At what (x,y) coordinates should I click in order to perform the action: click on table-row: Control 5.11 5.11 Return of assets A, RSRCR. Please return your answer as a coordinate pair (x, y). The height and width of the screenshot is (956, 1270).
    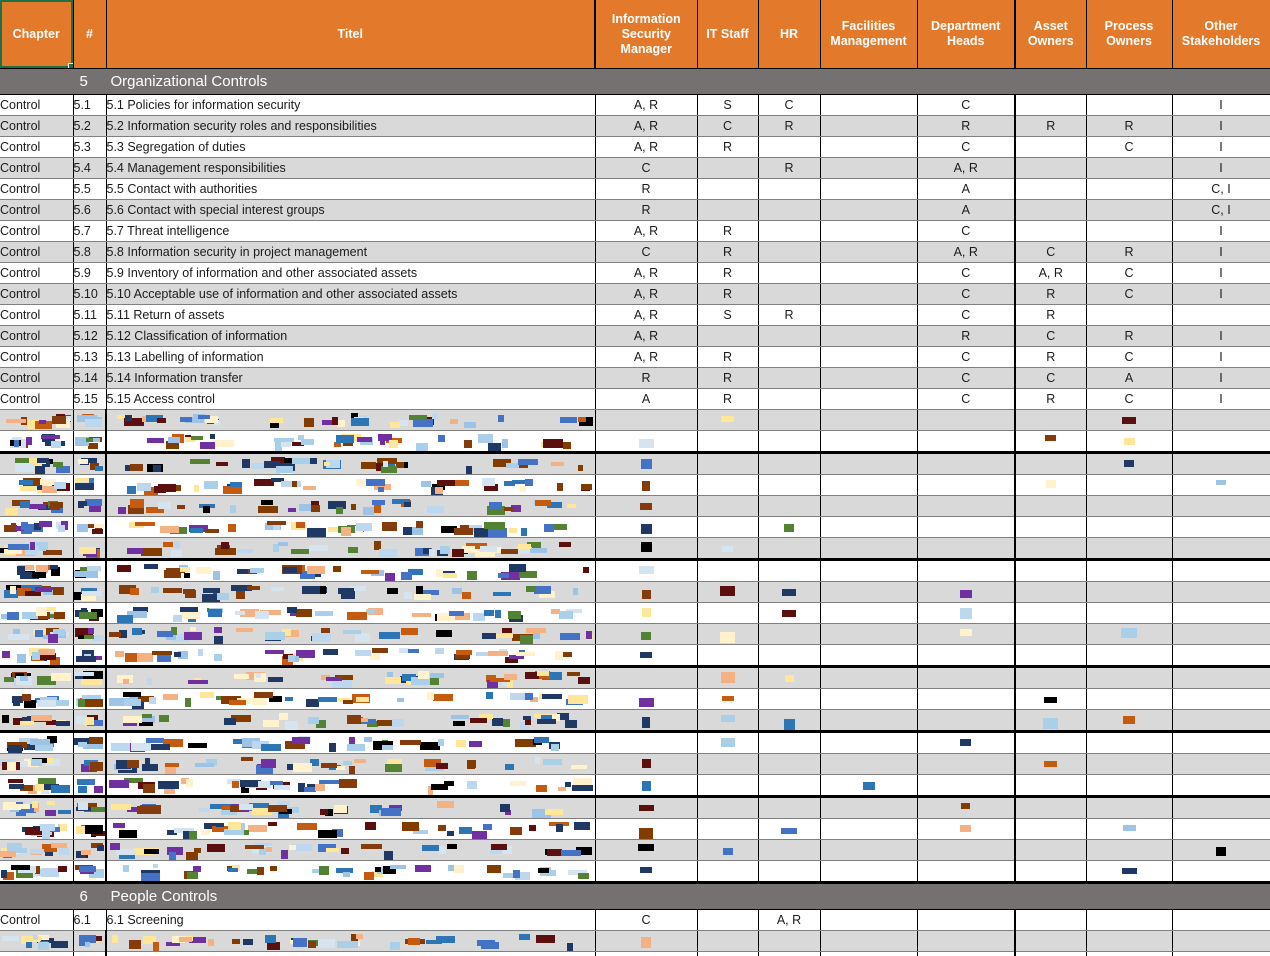
    Looking at the image, I should click on (635, 315).